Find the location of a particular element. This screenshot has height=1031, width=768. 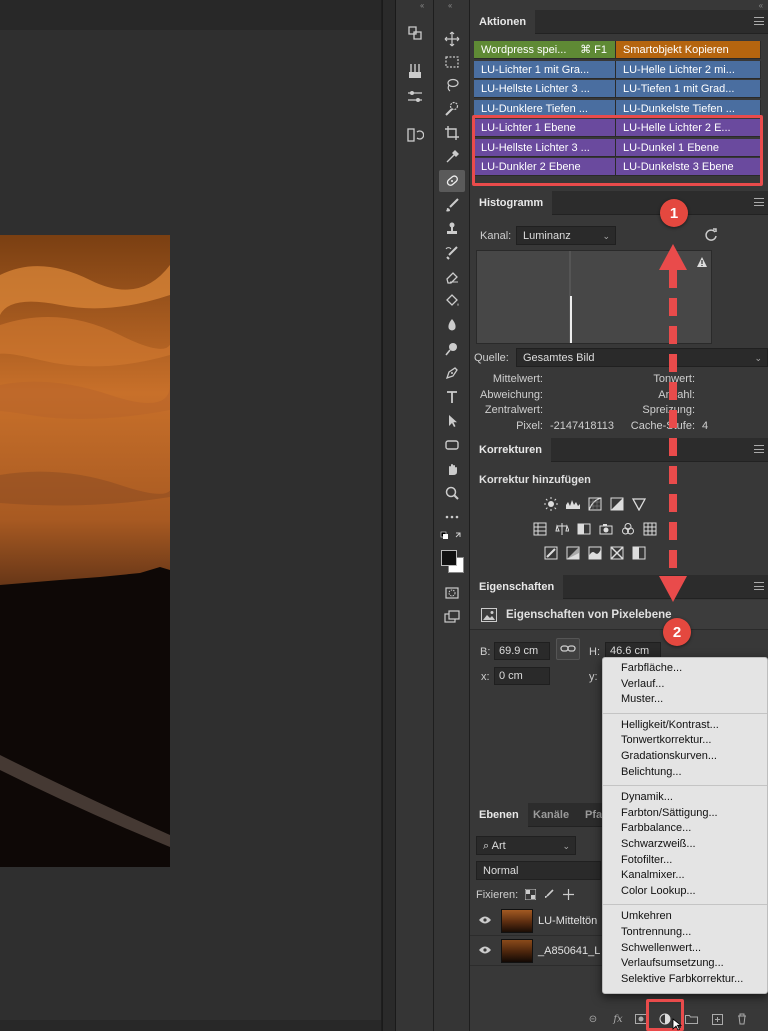

history-icon is located at coordinates (415, 135).